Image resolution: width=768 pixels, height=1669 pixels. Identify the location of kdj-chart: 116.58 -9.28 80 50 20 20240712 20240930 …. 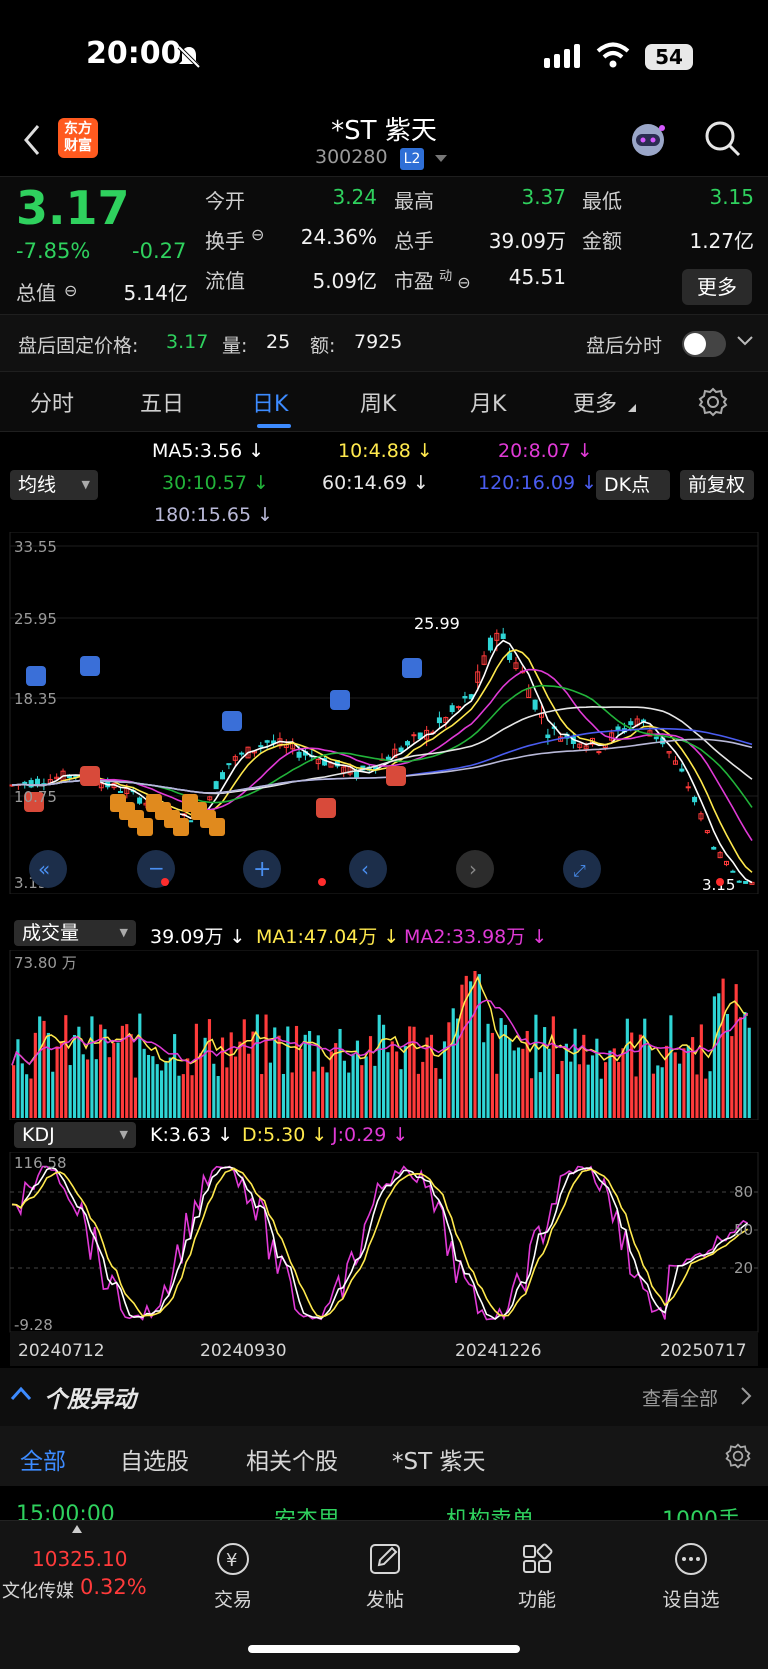
(384, 1260).